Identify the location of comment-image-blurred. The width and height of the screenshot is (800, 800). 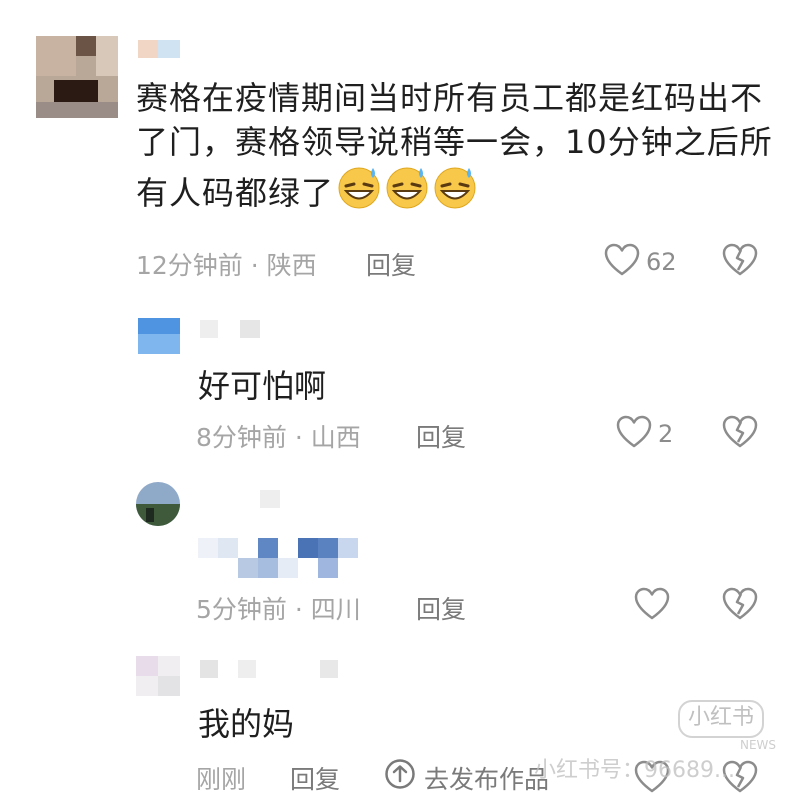
(278, 558).